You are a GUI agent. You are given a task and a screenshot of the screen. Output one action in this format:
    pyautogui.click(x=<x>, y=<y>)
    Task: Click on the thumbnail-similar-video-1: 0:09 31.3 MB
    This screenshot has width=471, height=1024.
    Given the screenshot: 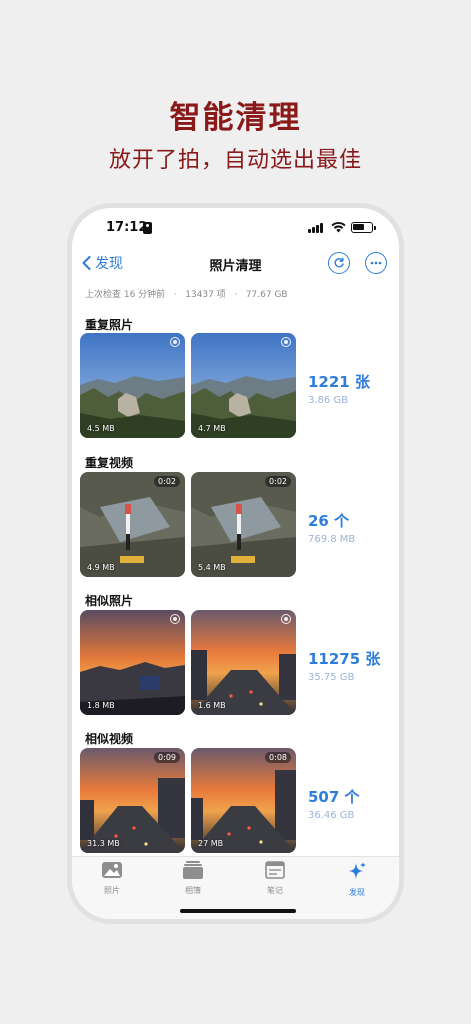 What is the action you would take?
    pyautogui.click(x=132, y=800)
    